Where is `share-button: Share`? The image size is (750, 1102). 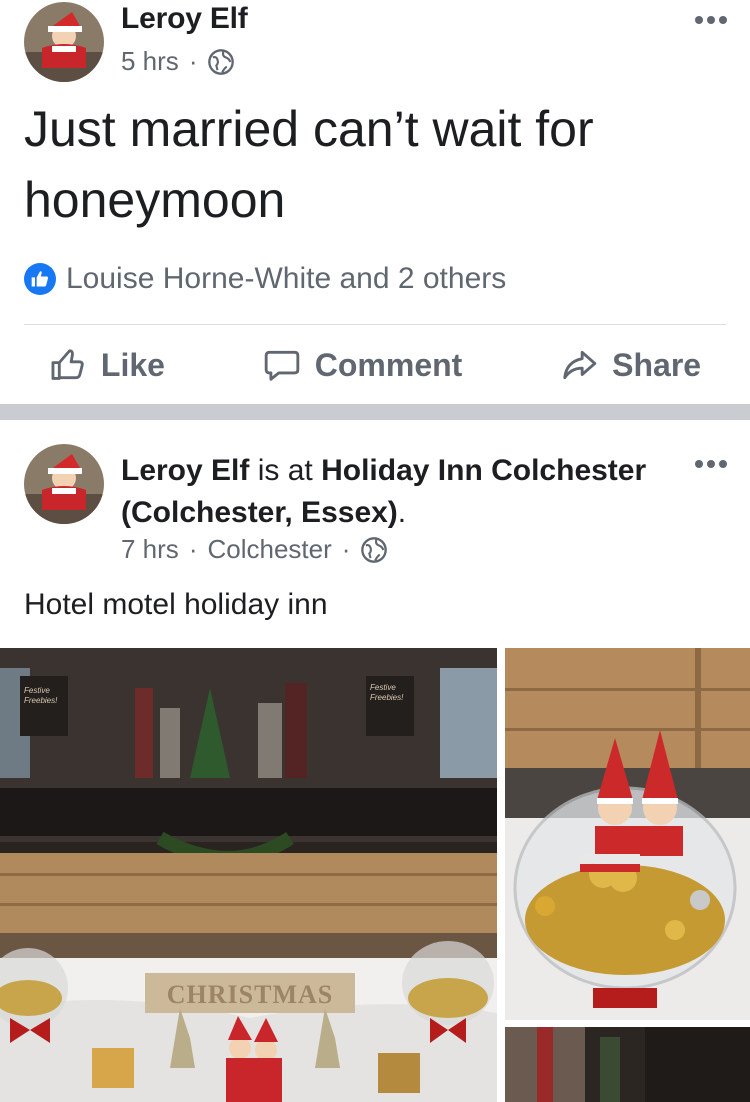 share-button: Share is located at coordinates (630, 365).